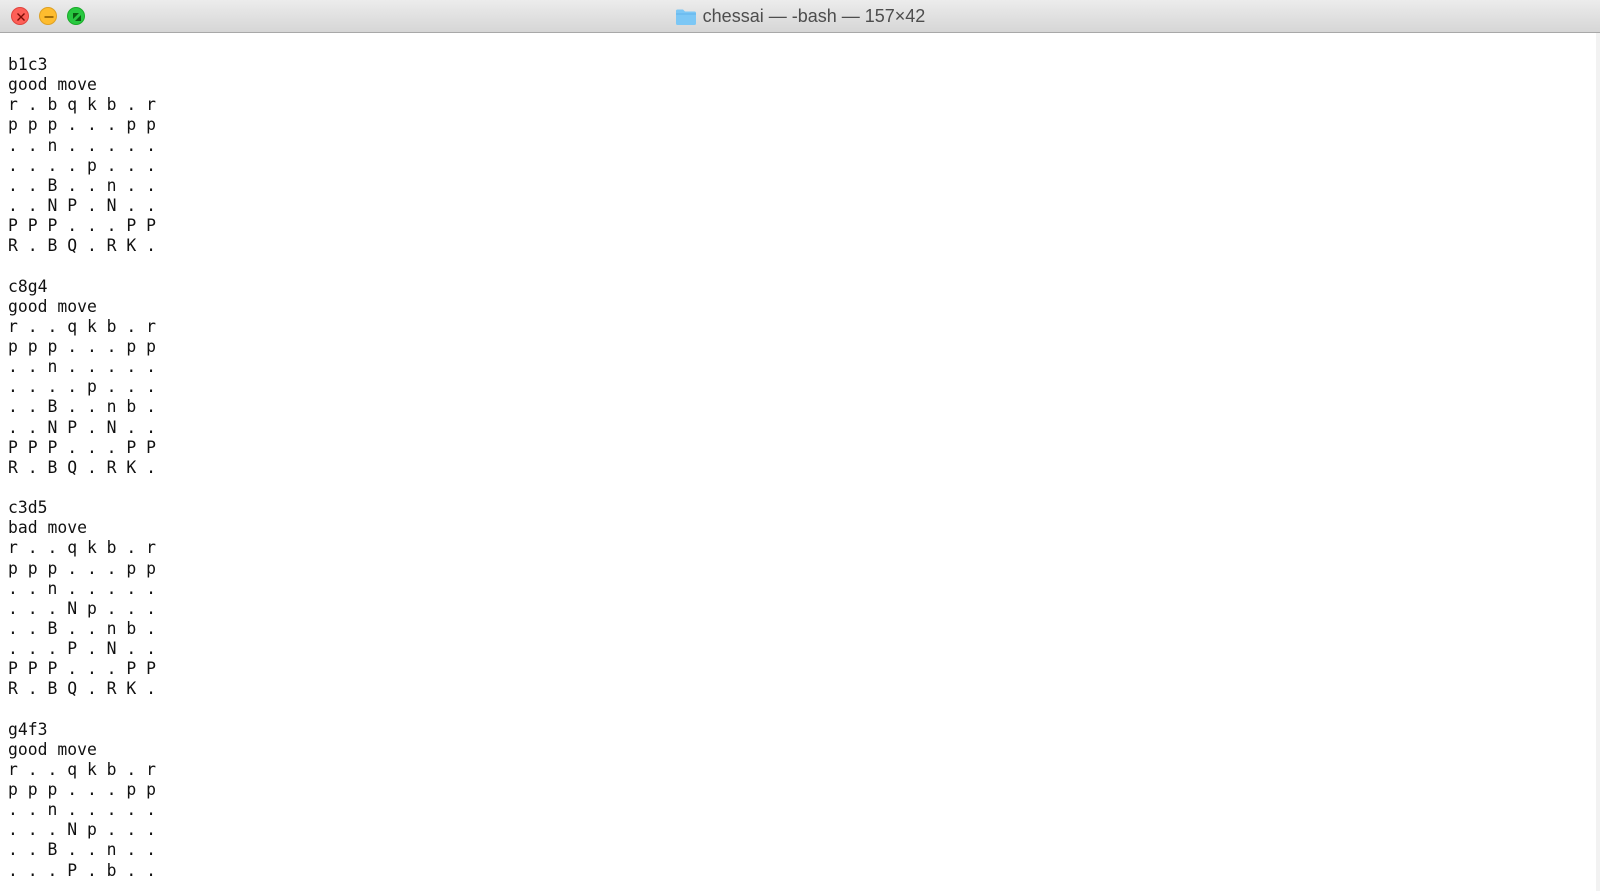 The height and width of the screenshot is (891, 1600). Describe the element at coordinates (82, 649) in the screenshot. I see `terminal-line: . . . P . N . .` at that location.